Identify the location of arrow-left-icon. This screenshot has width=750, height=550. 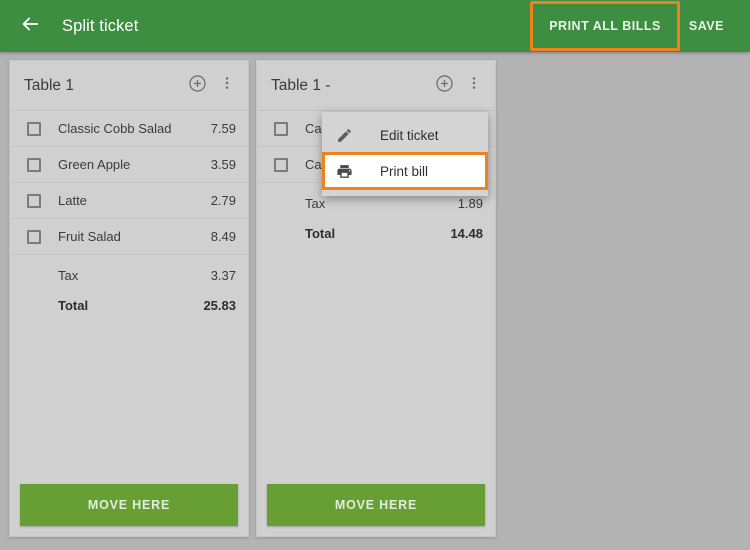
(30, 26).